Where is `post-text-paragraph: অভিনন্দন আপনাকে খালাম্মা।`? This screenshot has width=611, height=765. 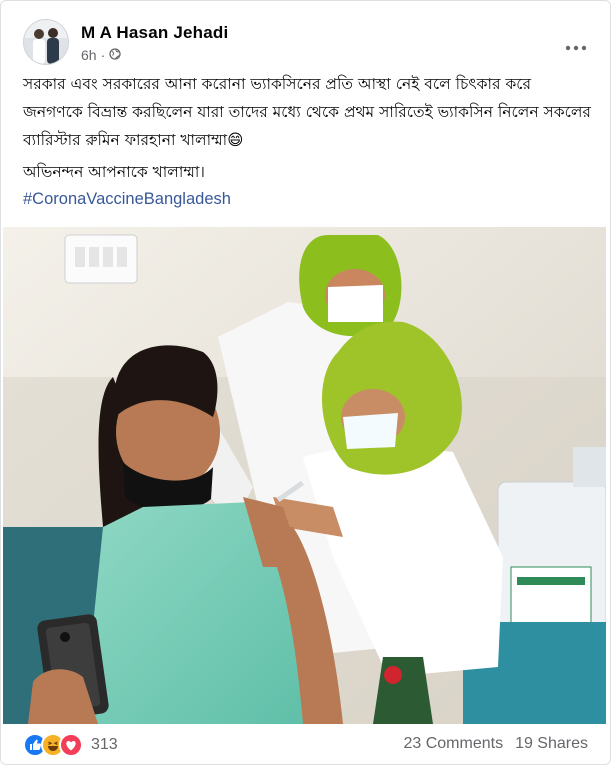
post-text-paragraph: অভিনন্দন আপনাকে খালাম্মা। is located at coordinates (114, 172).